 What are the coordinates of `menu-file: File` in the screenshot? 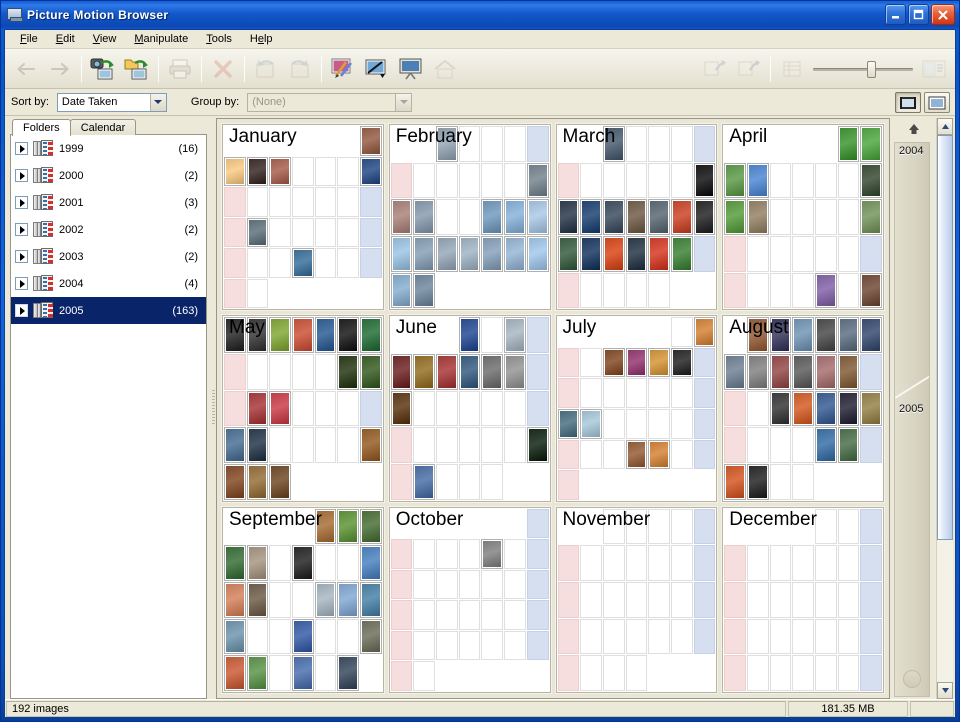 It's located at (29, 39).